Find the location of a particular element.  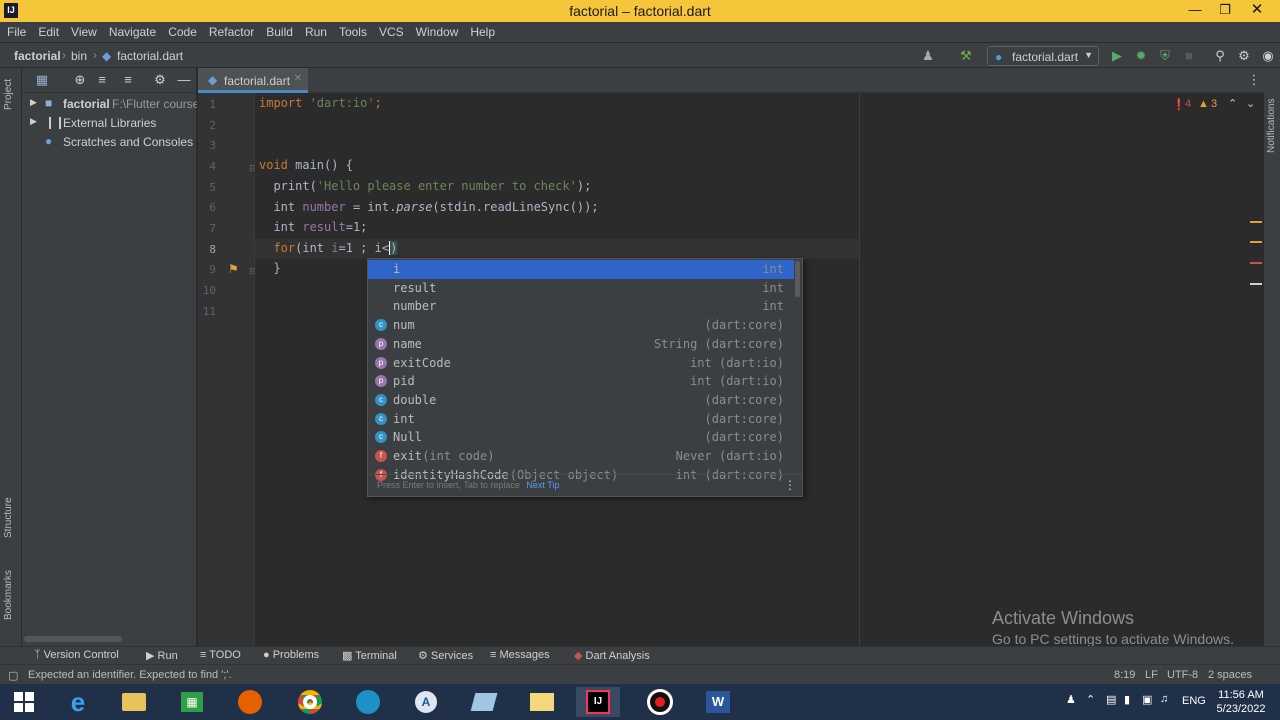

tab-run: ▶ Run is located at coordinates (162, 655).